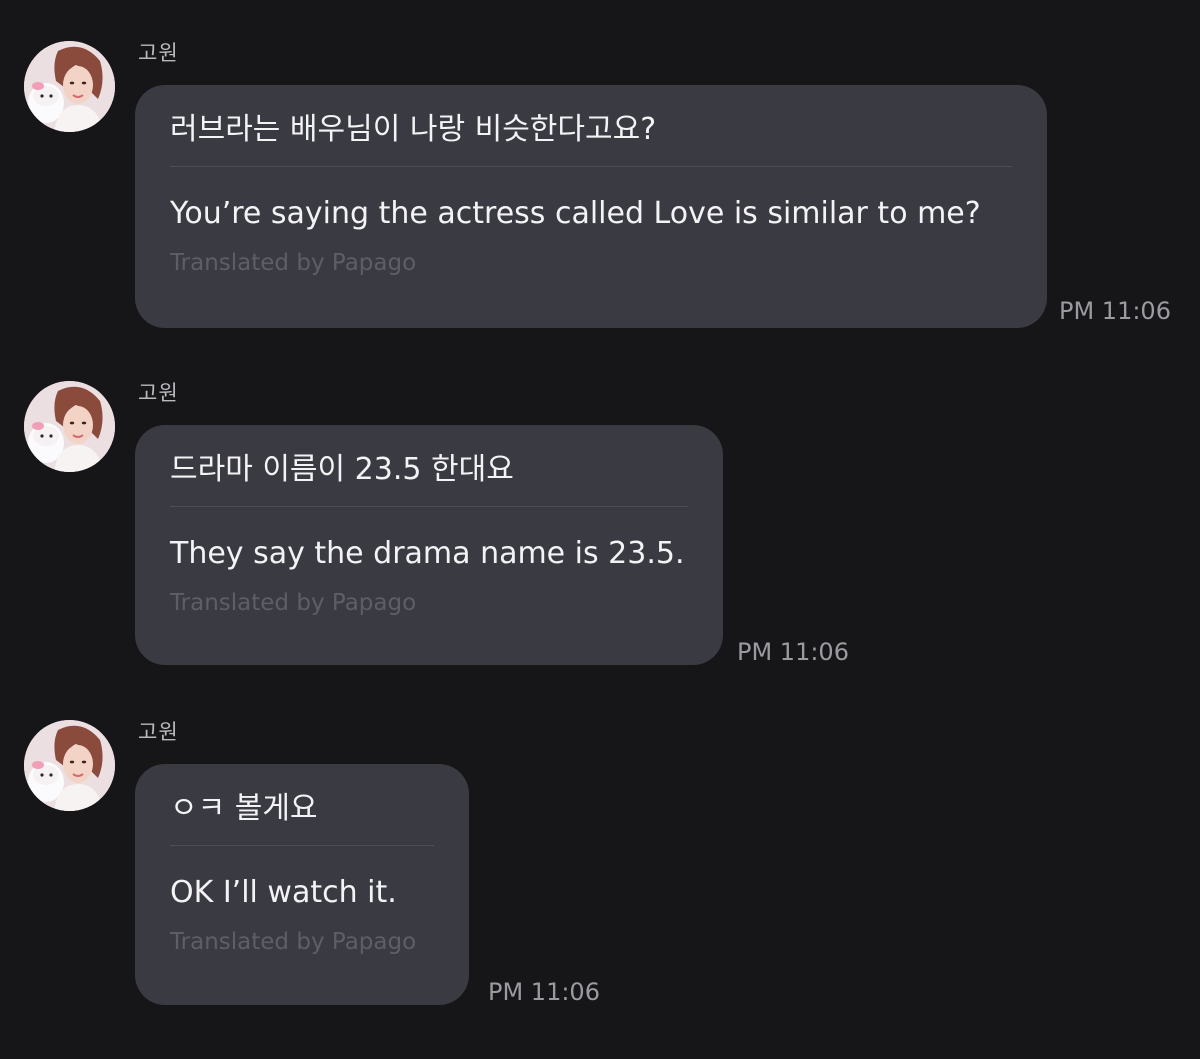  I want to click on translated-text: OK I’ll watch it., so click(283, 892).